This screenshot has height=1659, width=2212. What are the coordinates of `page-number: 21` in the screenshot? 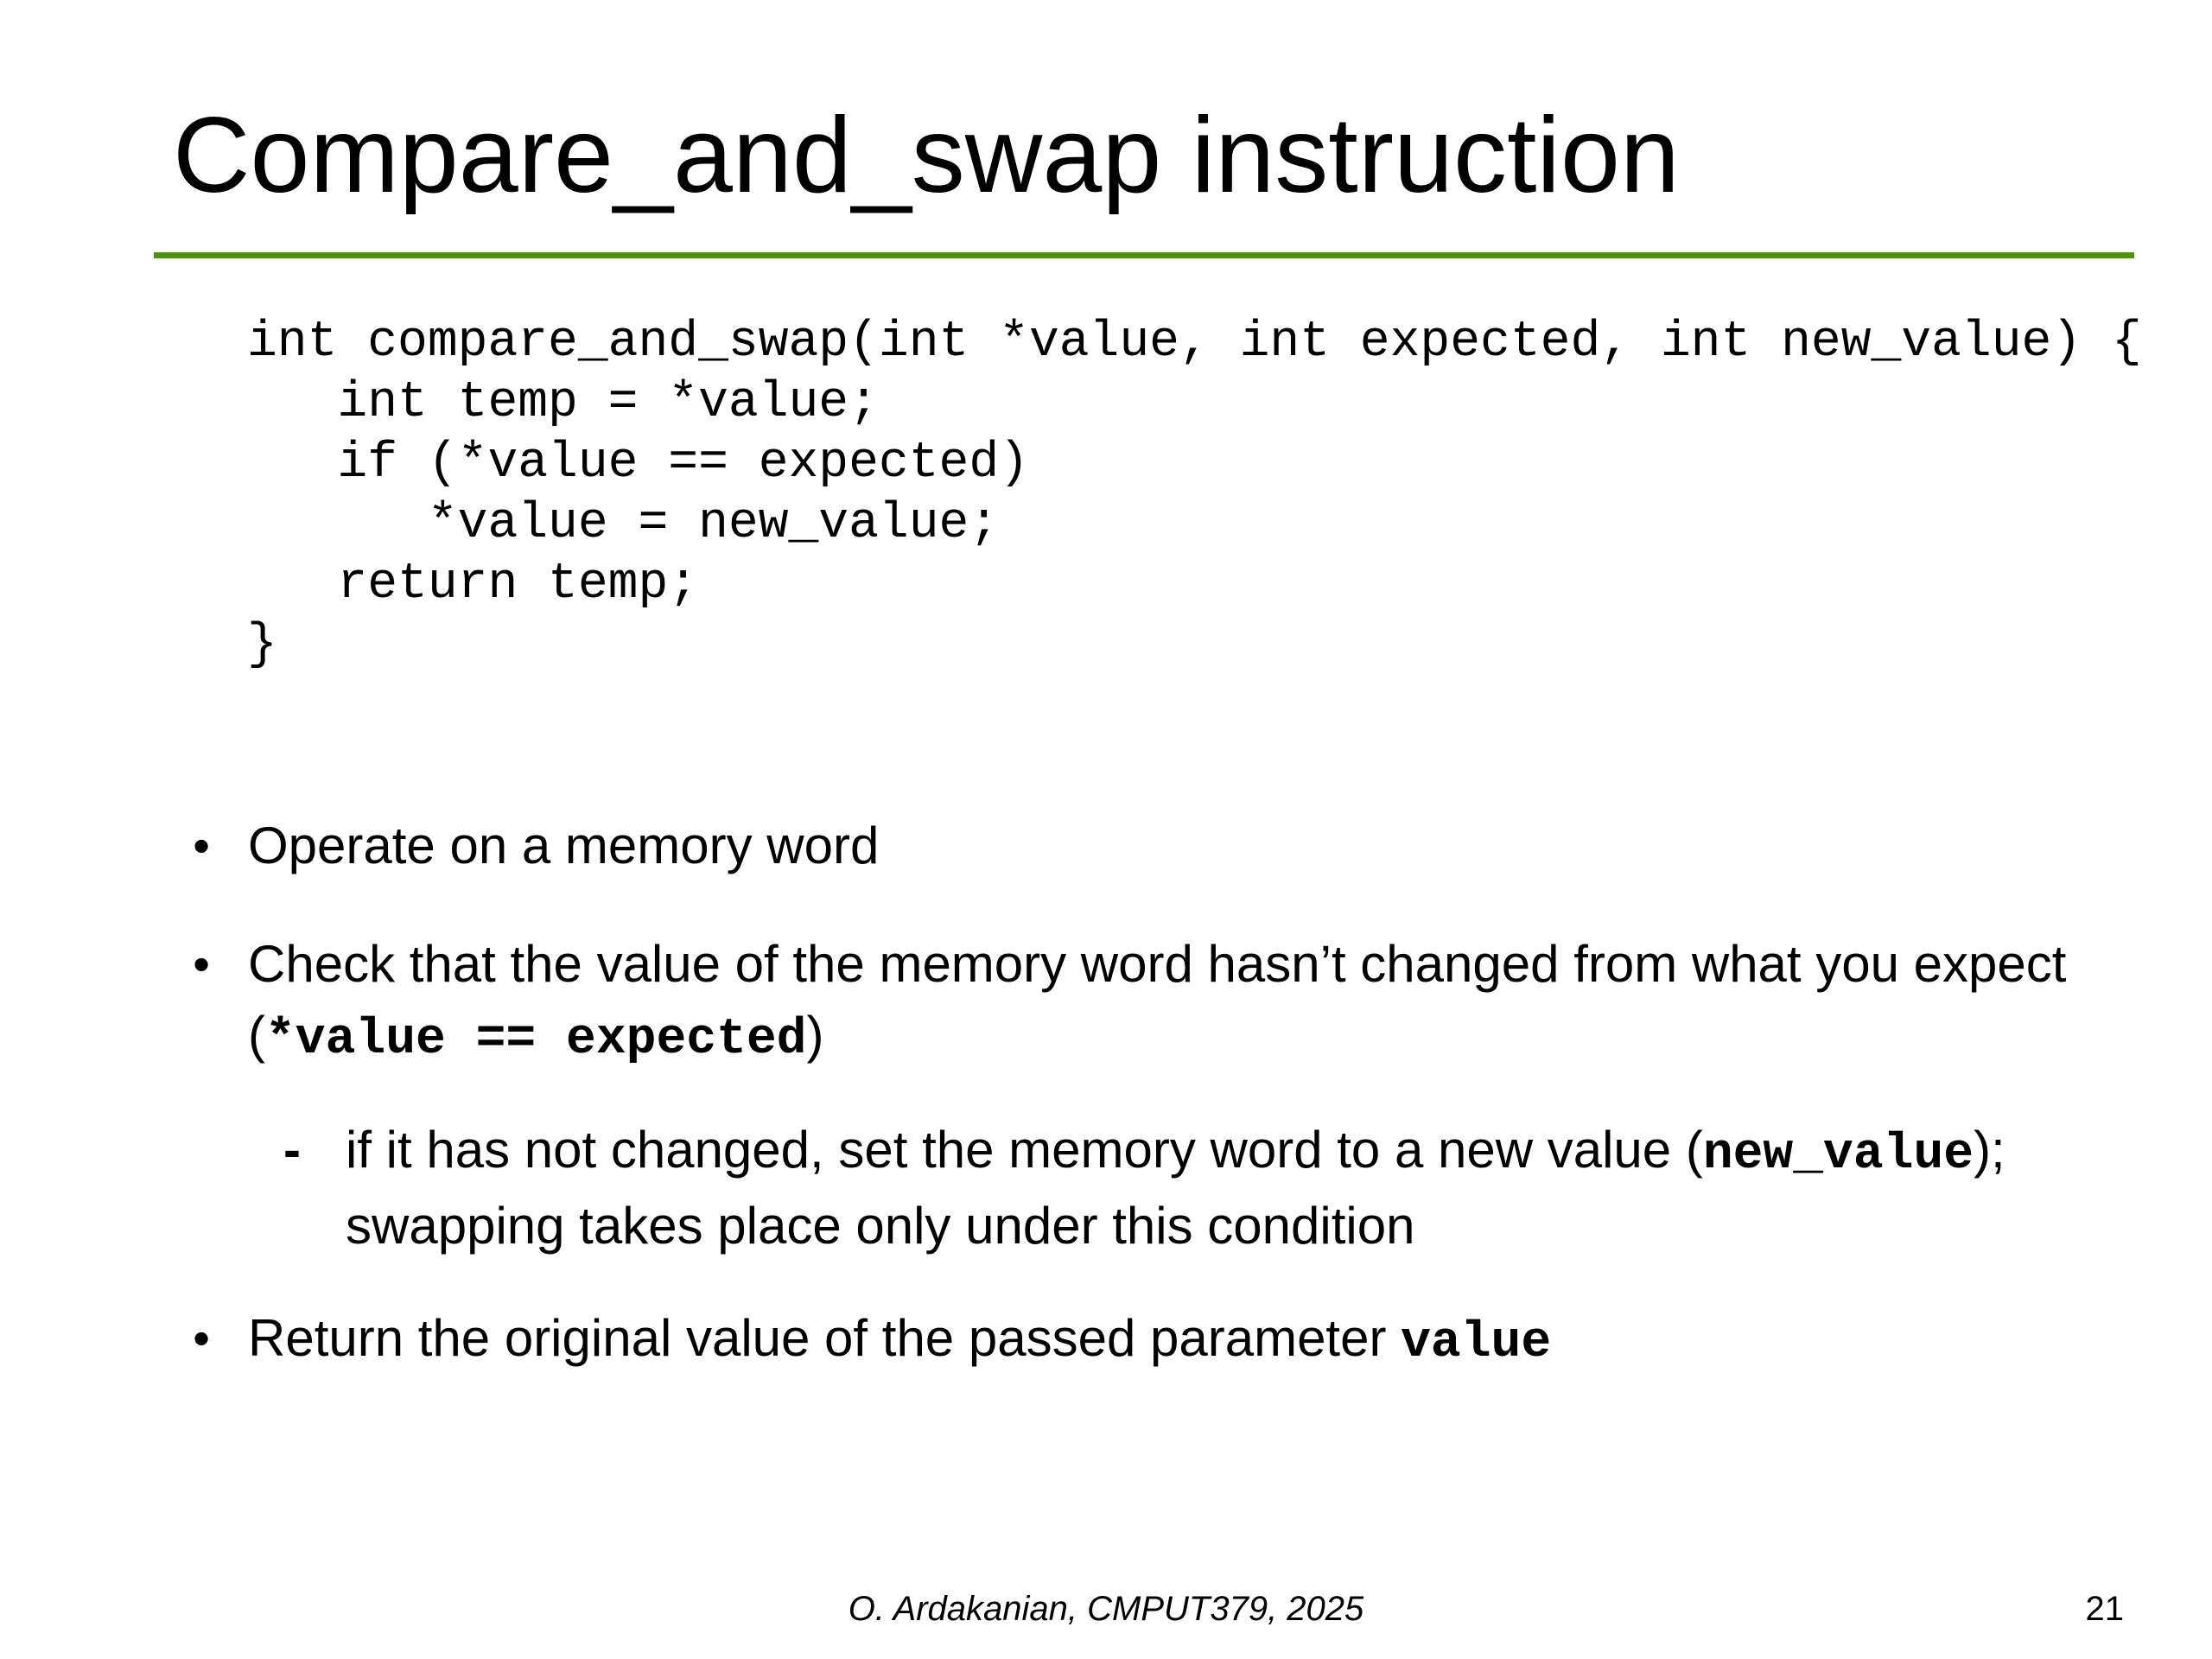 It's located at (2105, 1609).